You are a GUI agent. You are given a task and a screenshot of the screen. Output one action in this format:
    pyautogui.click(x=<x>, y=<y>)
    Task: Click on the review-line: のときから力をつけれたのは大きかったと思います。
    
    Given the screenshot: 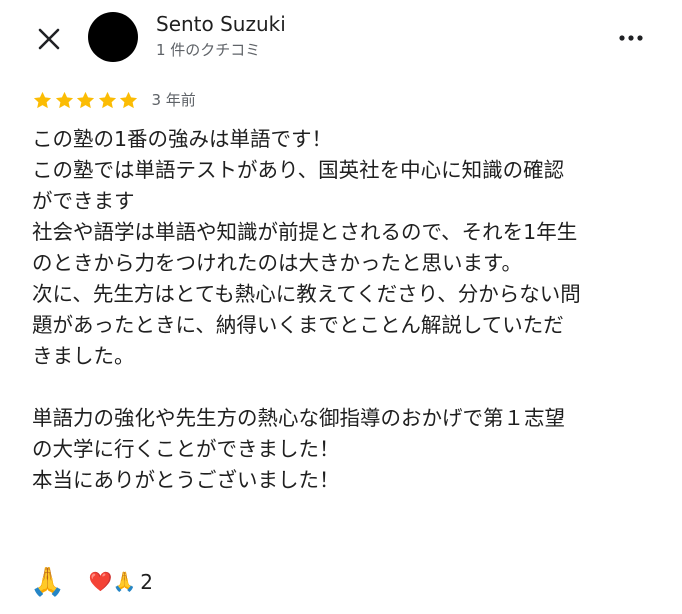 What is the action you would take?
    pyautogui.click(x=277, y=263)
    